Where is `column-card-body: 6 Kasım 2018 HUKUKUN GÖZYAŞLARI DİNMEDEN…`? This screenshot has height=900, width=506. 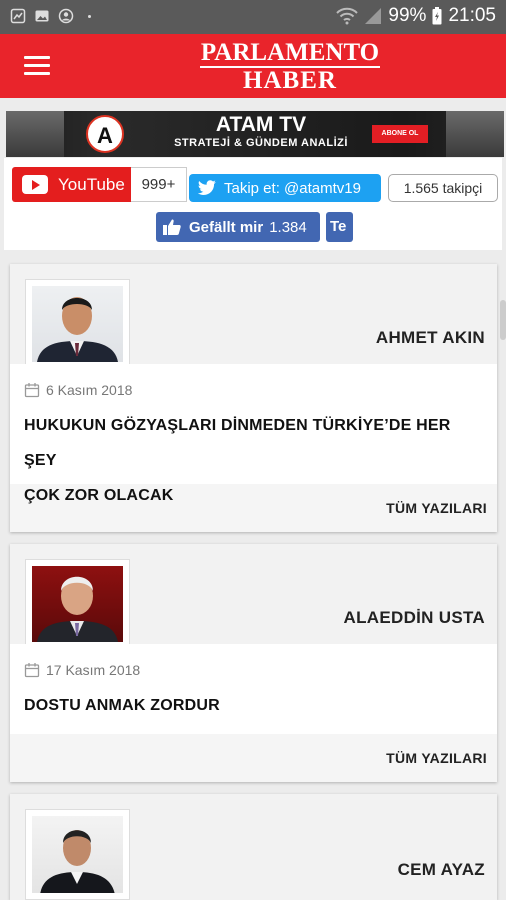 column-card-body: 6 Kasım 2018 HUKUKUN GÖZYAŞLARI DİNMEDEN… is located at coordinates (253, 434).